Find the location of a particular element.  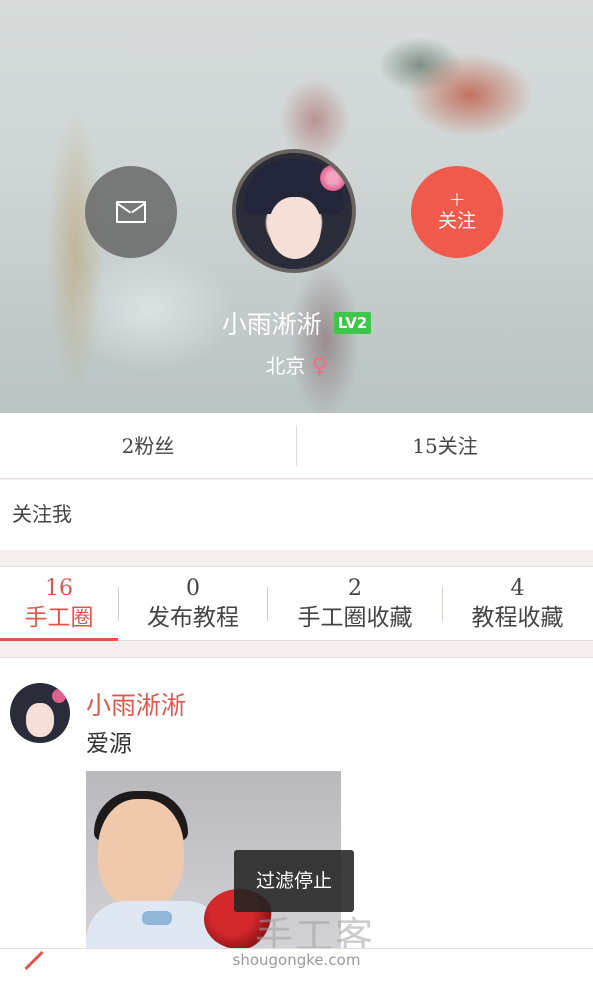

content-tabs: 16 手工圈 0 发布教程 2 手工圈收藏 4 教程收藏 is located at coordinates (296, 603).